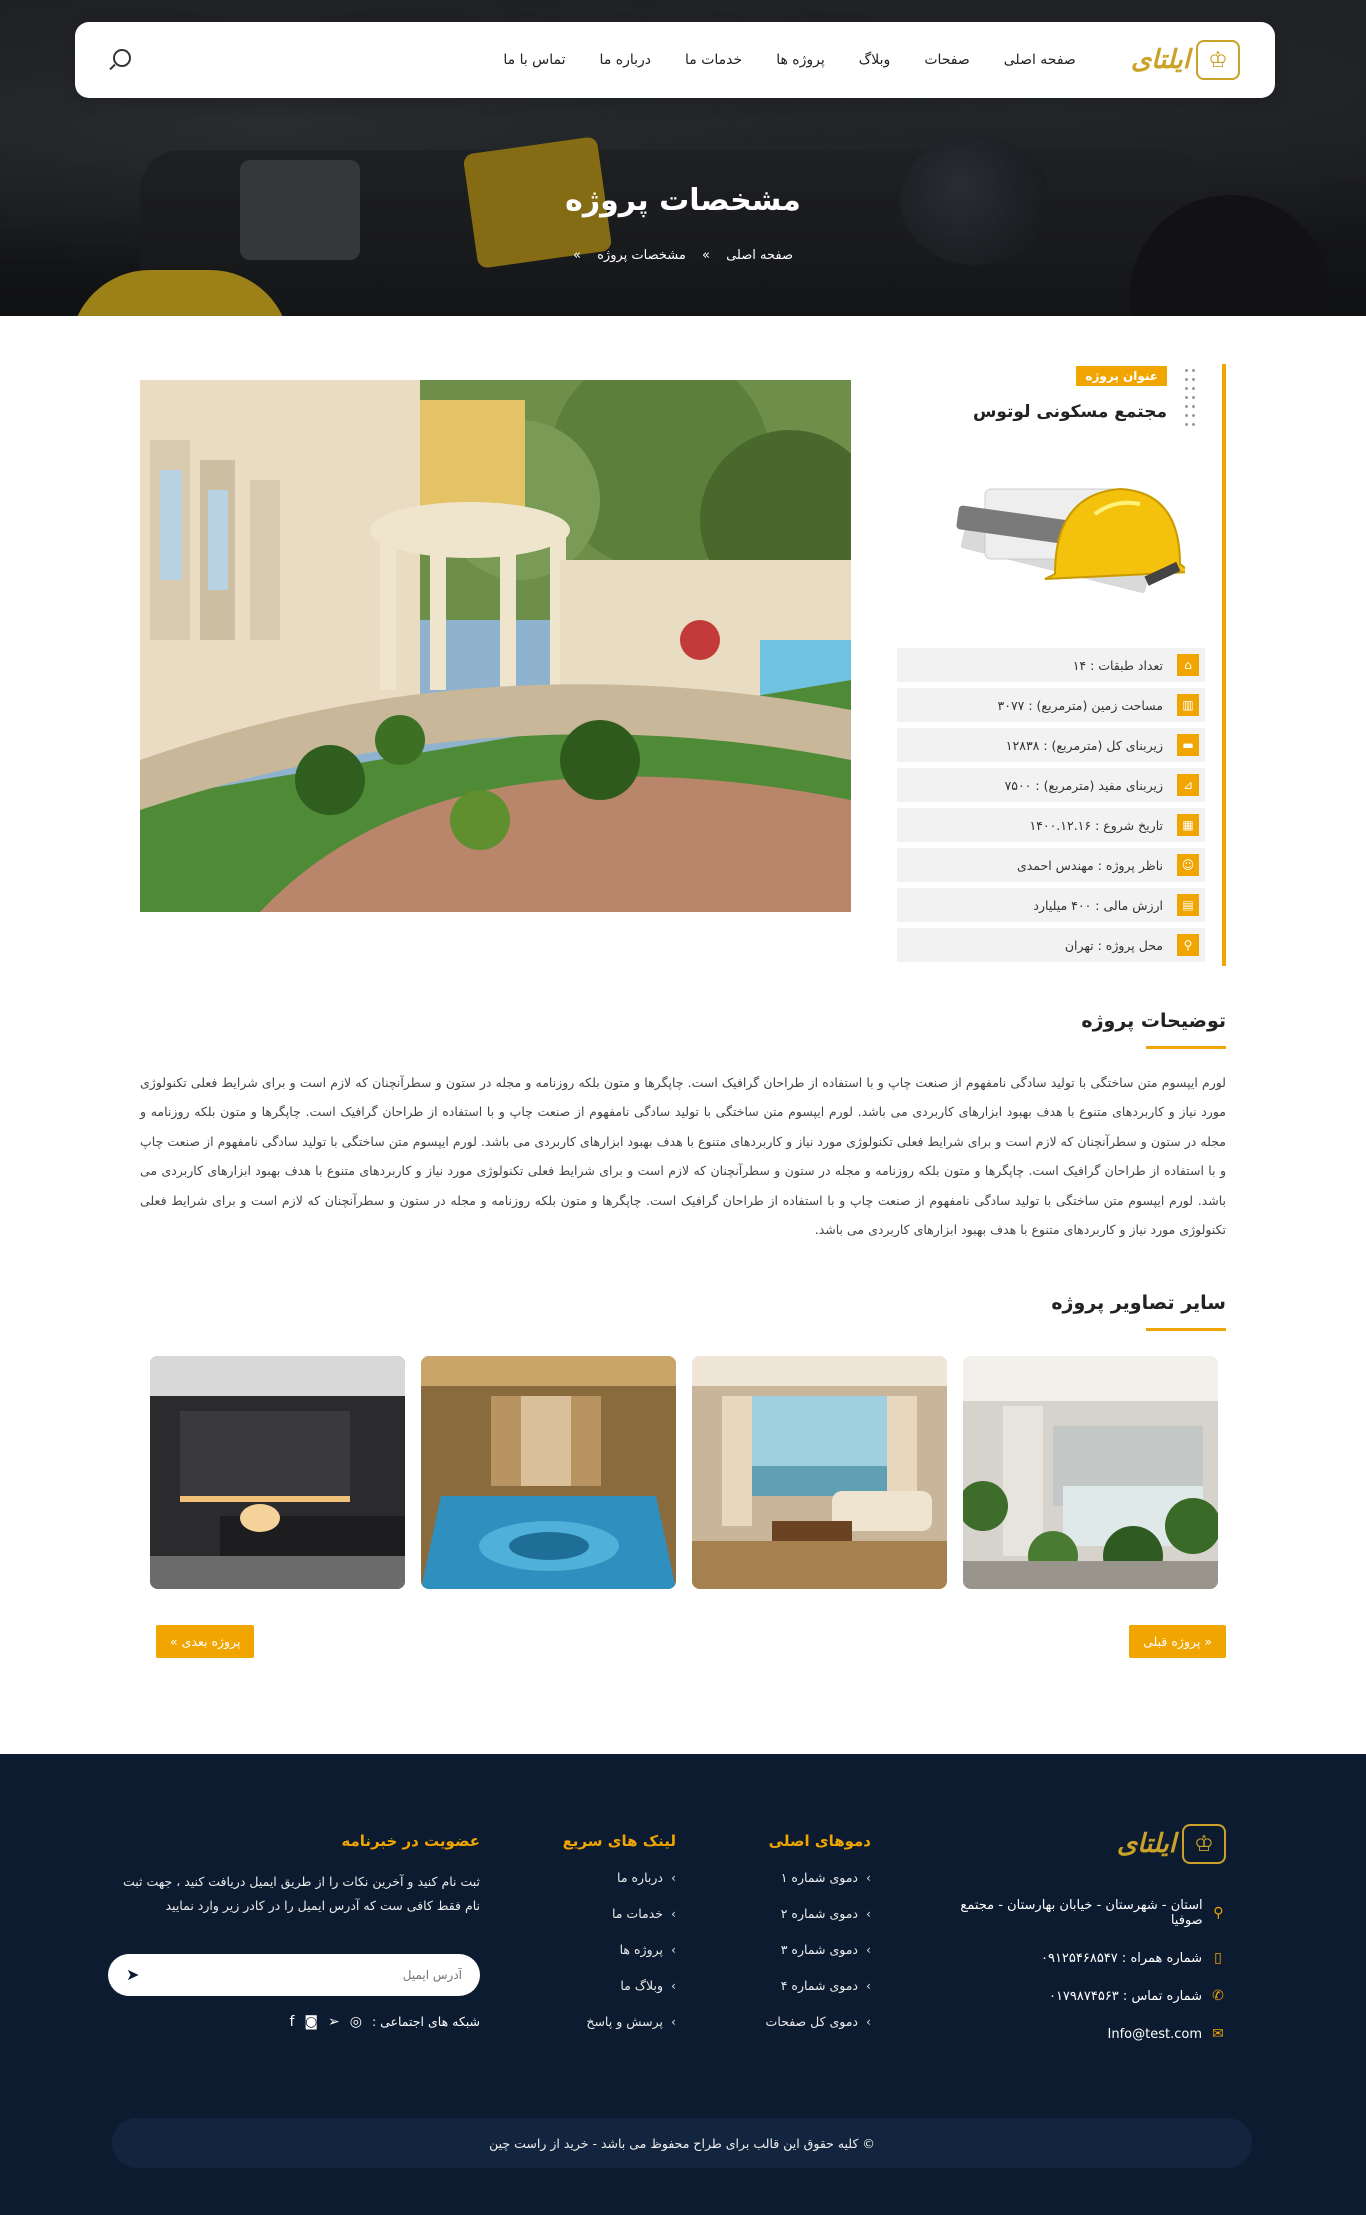  What do you see at coordinates (1098, 905) in the screenshot?
I see `spec-text: ارزش مالی : ۴۰۰ میلیارد` at bounding box center [1098, 905].